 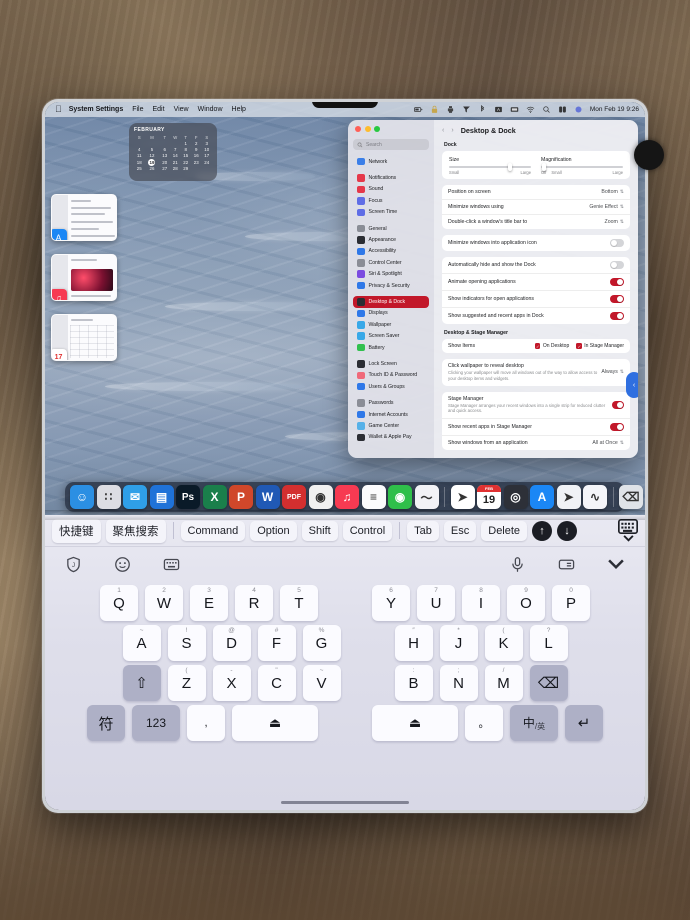 What do you see at coordinates (119, 603) in the screenshot?
I see `key-q: 1Q` at bounding box center [119, 603].